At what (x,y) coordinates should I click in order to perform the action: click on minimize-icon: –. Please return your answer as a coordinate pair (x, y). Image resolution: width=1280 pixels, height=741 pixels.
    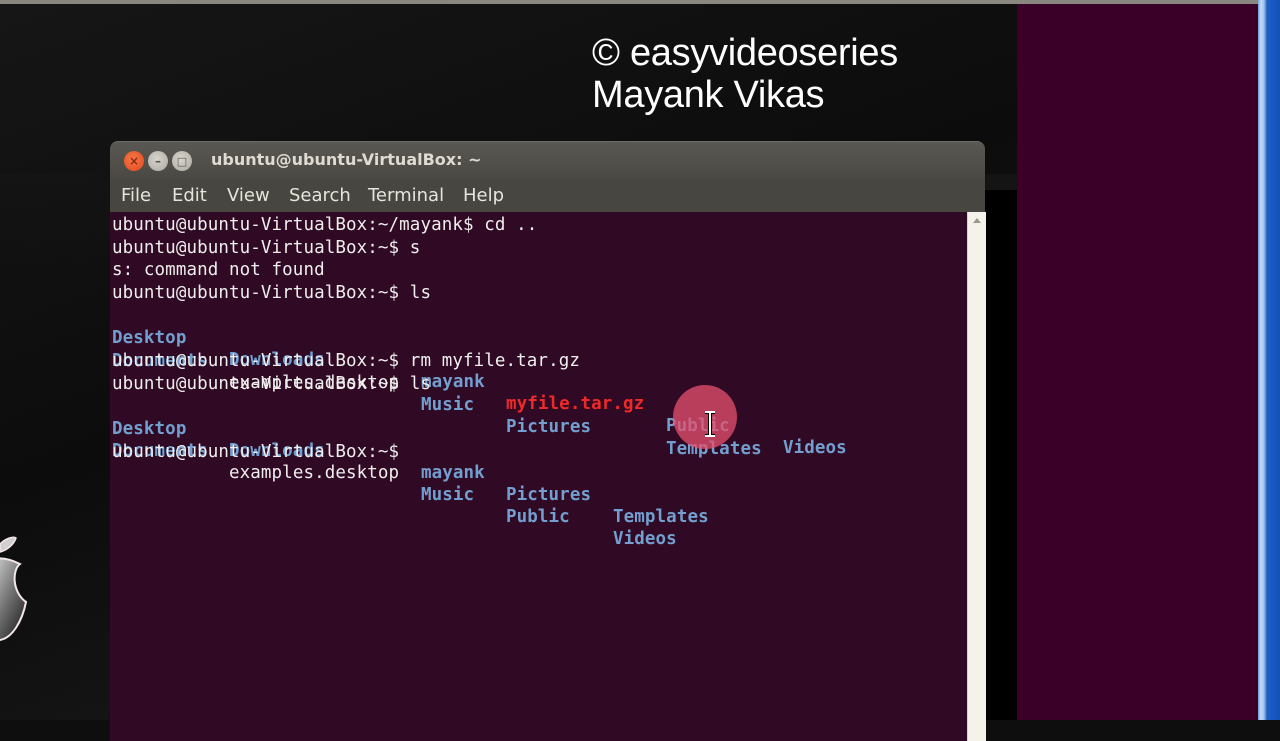
    Looking at the image, I should click on (158, 161).